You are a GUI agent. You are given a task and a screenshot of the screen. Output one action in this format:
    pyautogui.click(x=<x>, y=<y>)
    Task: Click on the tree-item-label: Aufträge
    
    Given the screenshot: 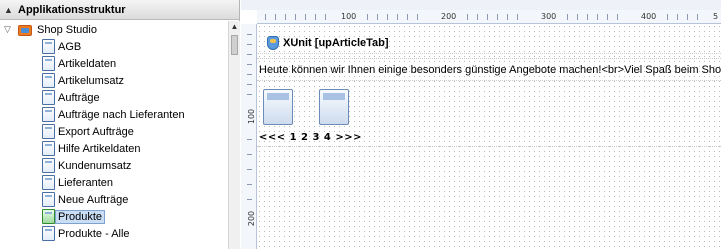 What is the action you would take?
    pyautogui.click(x=79, y=97)
    